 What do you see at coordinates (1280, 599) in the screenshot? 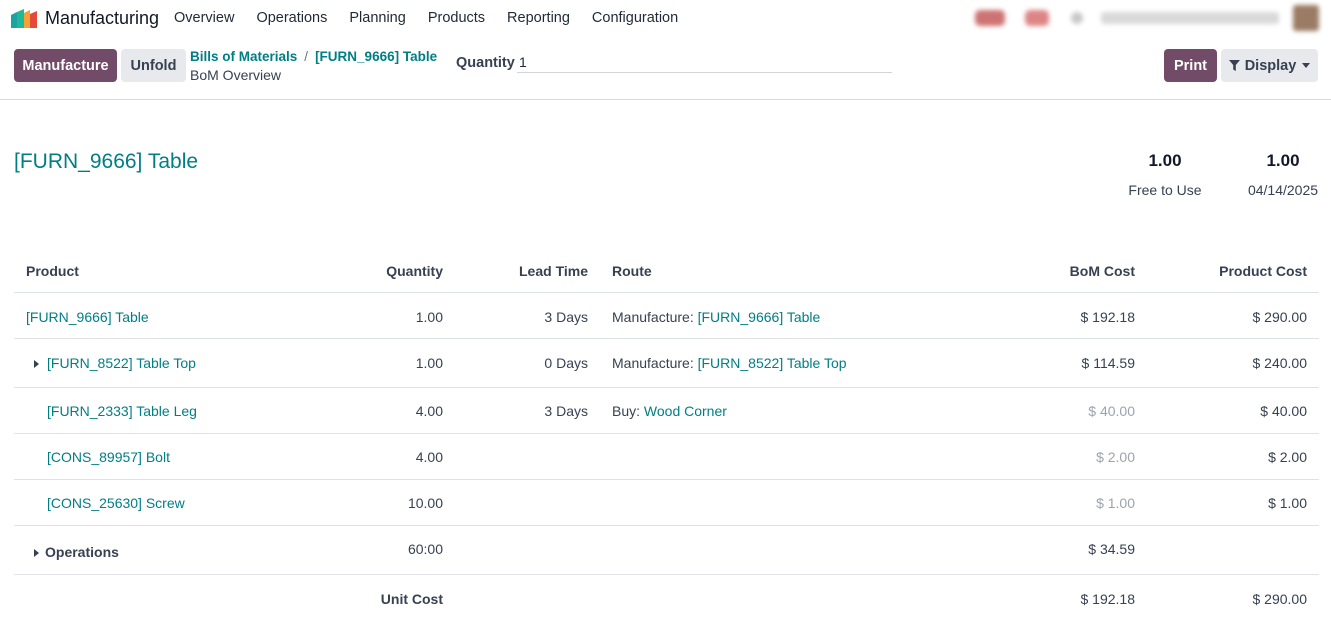
I see `unit-cost-product-cost: $ 290.00` at bounding box center [1280, 599].